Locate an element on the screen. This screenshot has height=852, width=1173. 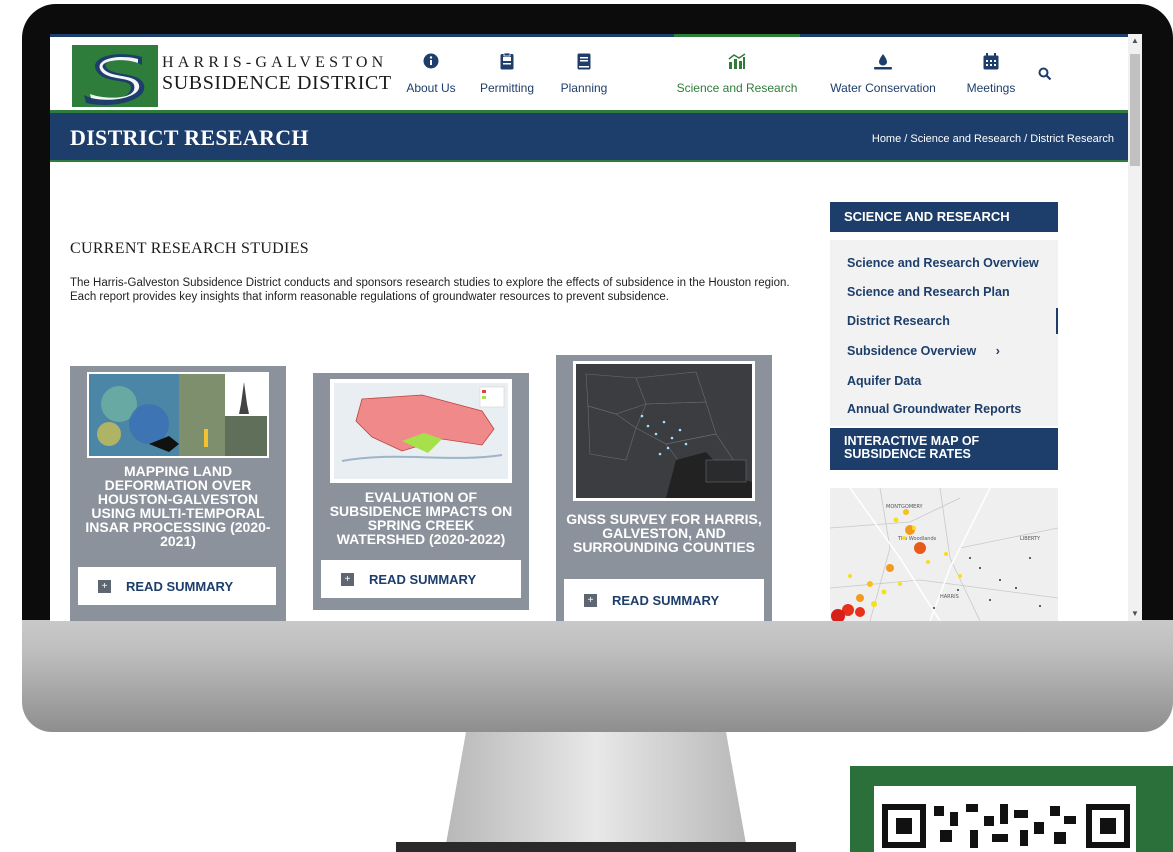
qr-code is located at coordinates (1005, 819).